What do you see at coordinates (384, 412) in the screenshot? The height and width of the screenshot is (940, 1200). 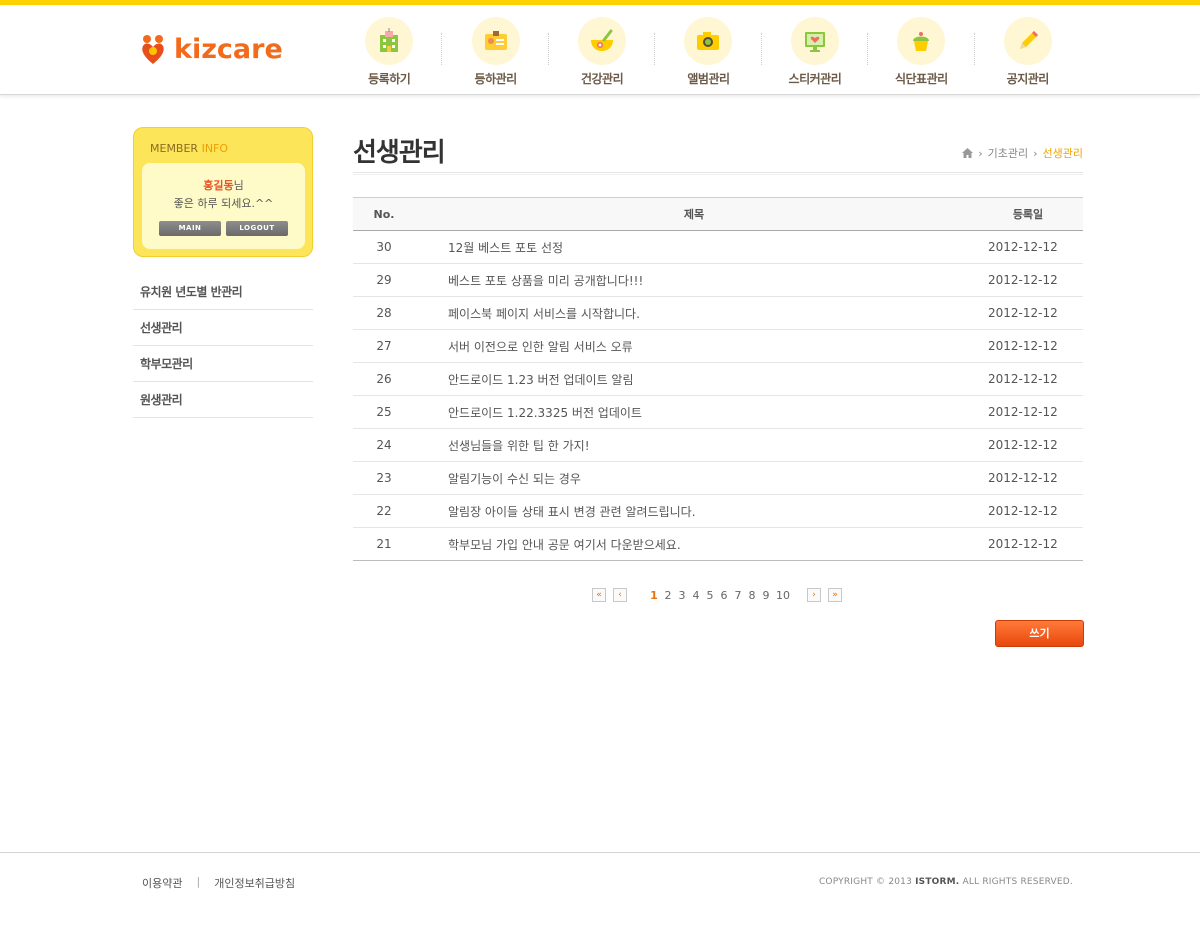 I see `row-no: 25` at bounding box center [384, 412].